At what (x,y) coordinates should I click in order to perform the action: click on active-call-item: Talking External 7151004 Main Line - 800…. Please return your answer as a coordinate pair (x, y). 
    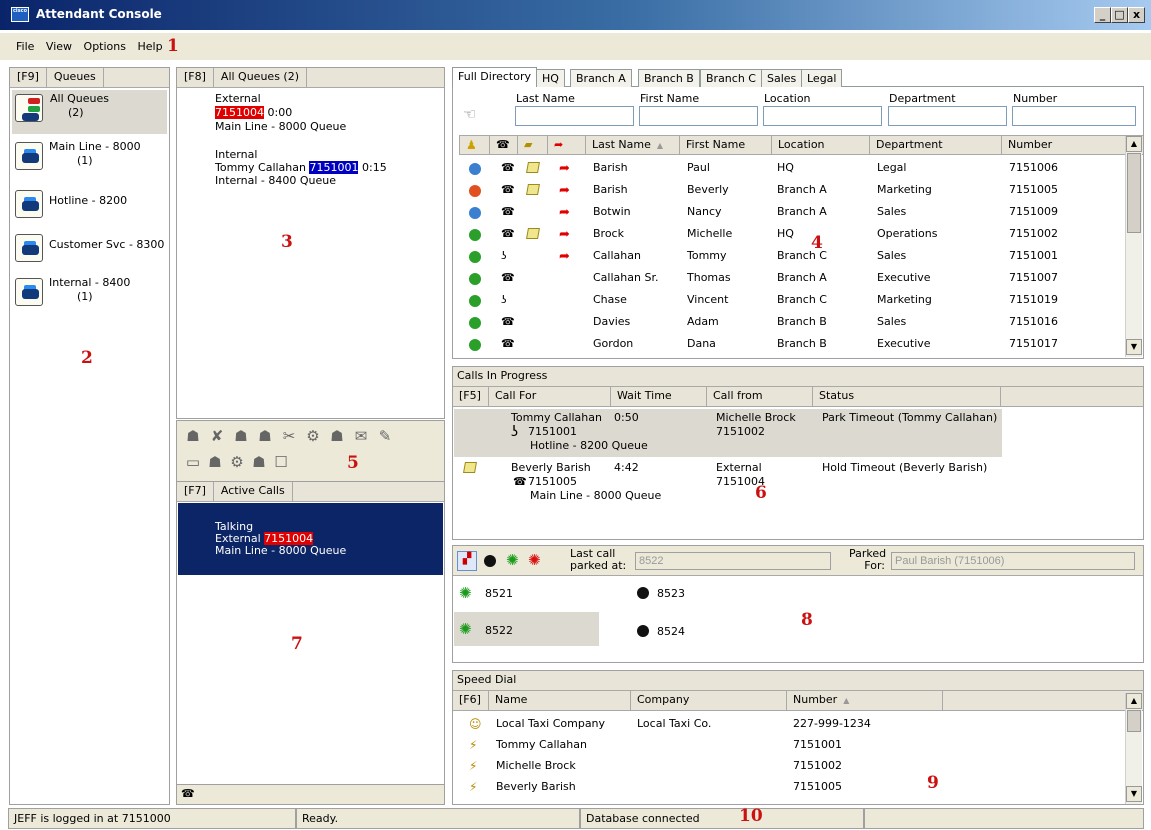
    Looking at the image, I should click on (310, 539).